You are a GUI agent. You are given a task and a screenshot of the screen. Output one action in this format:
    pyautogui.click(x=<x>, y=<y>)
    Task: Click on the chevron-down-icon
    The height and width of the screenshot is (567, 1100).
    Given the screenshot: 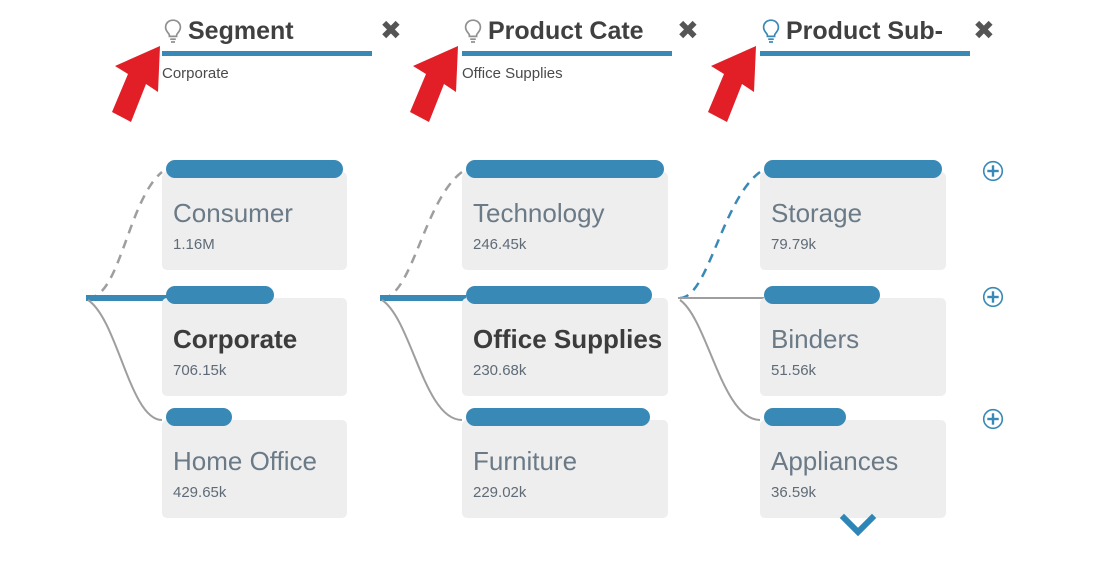 What is the action you would take?
    pyautogui.click(x=858, y=525)
    